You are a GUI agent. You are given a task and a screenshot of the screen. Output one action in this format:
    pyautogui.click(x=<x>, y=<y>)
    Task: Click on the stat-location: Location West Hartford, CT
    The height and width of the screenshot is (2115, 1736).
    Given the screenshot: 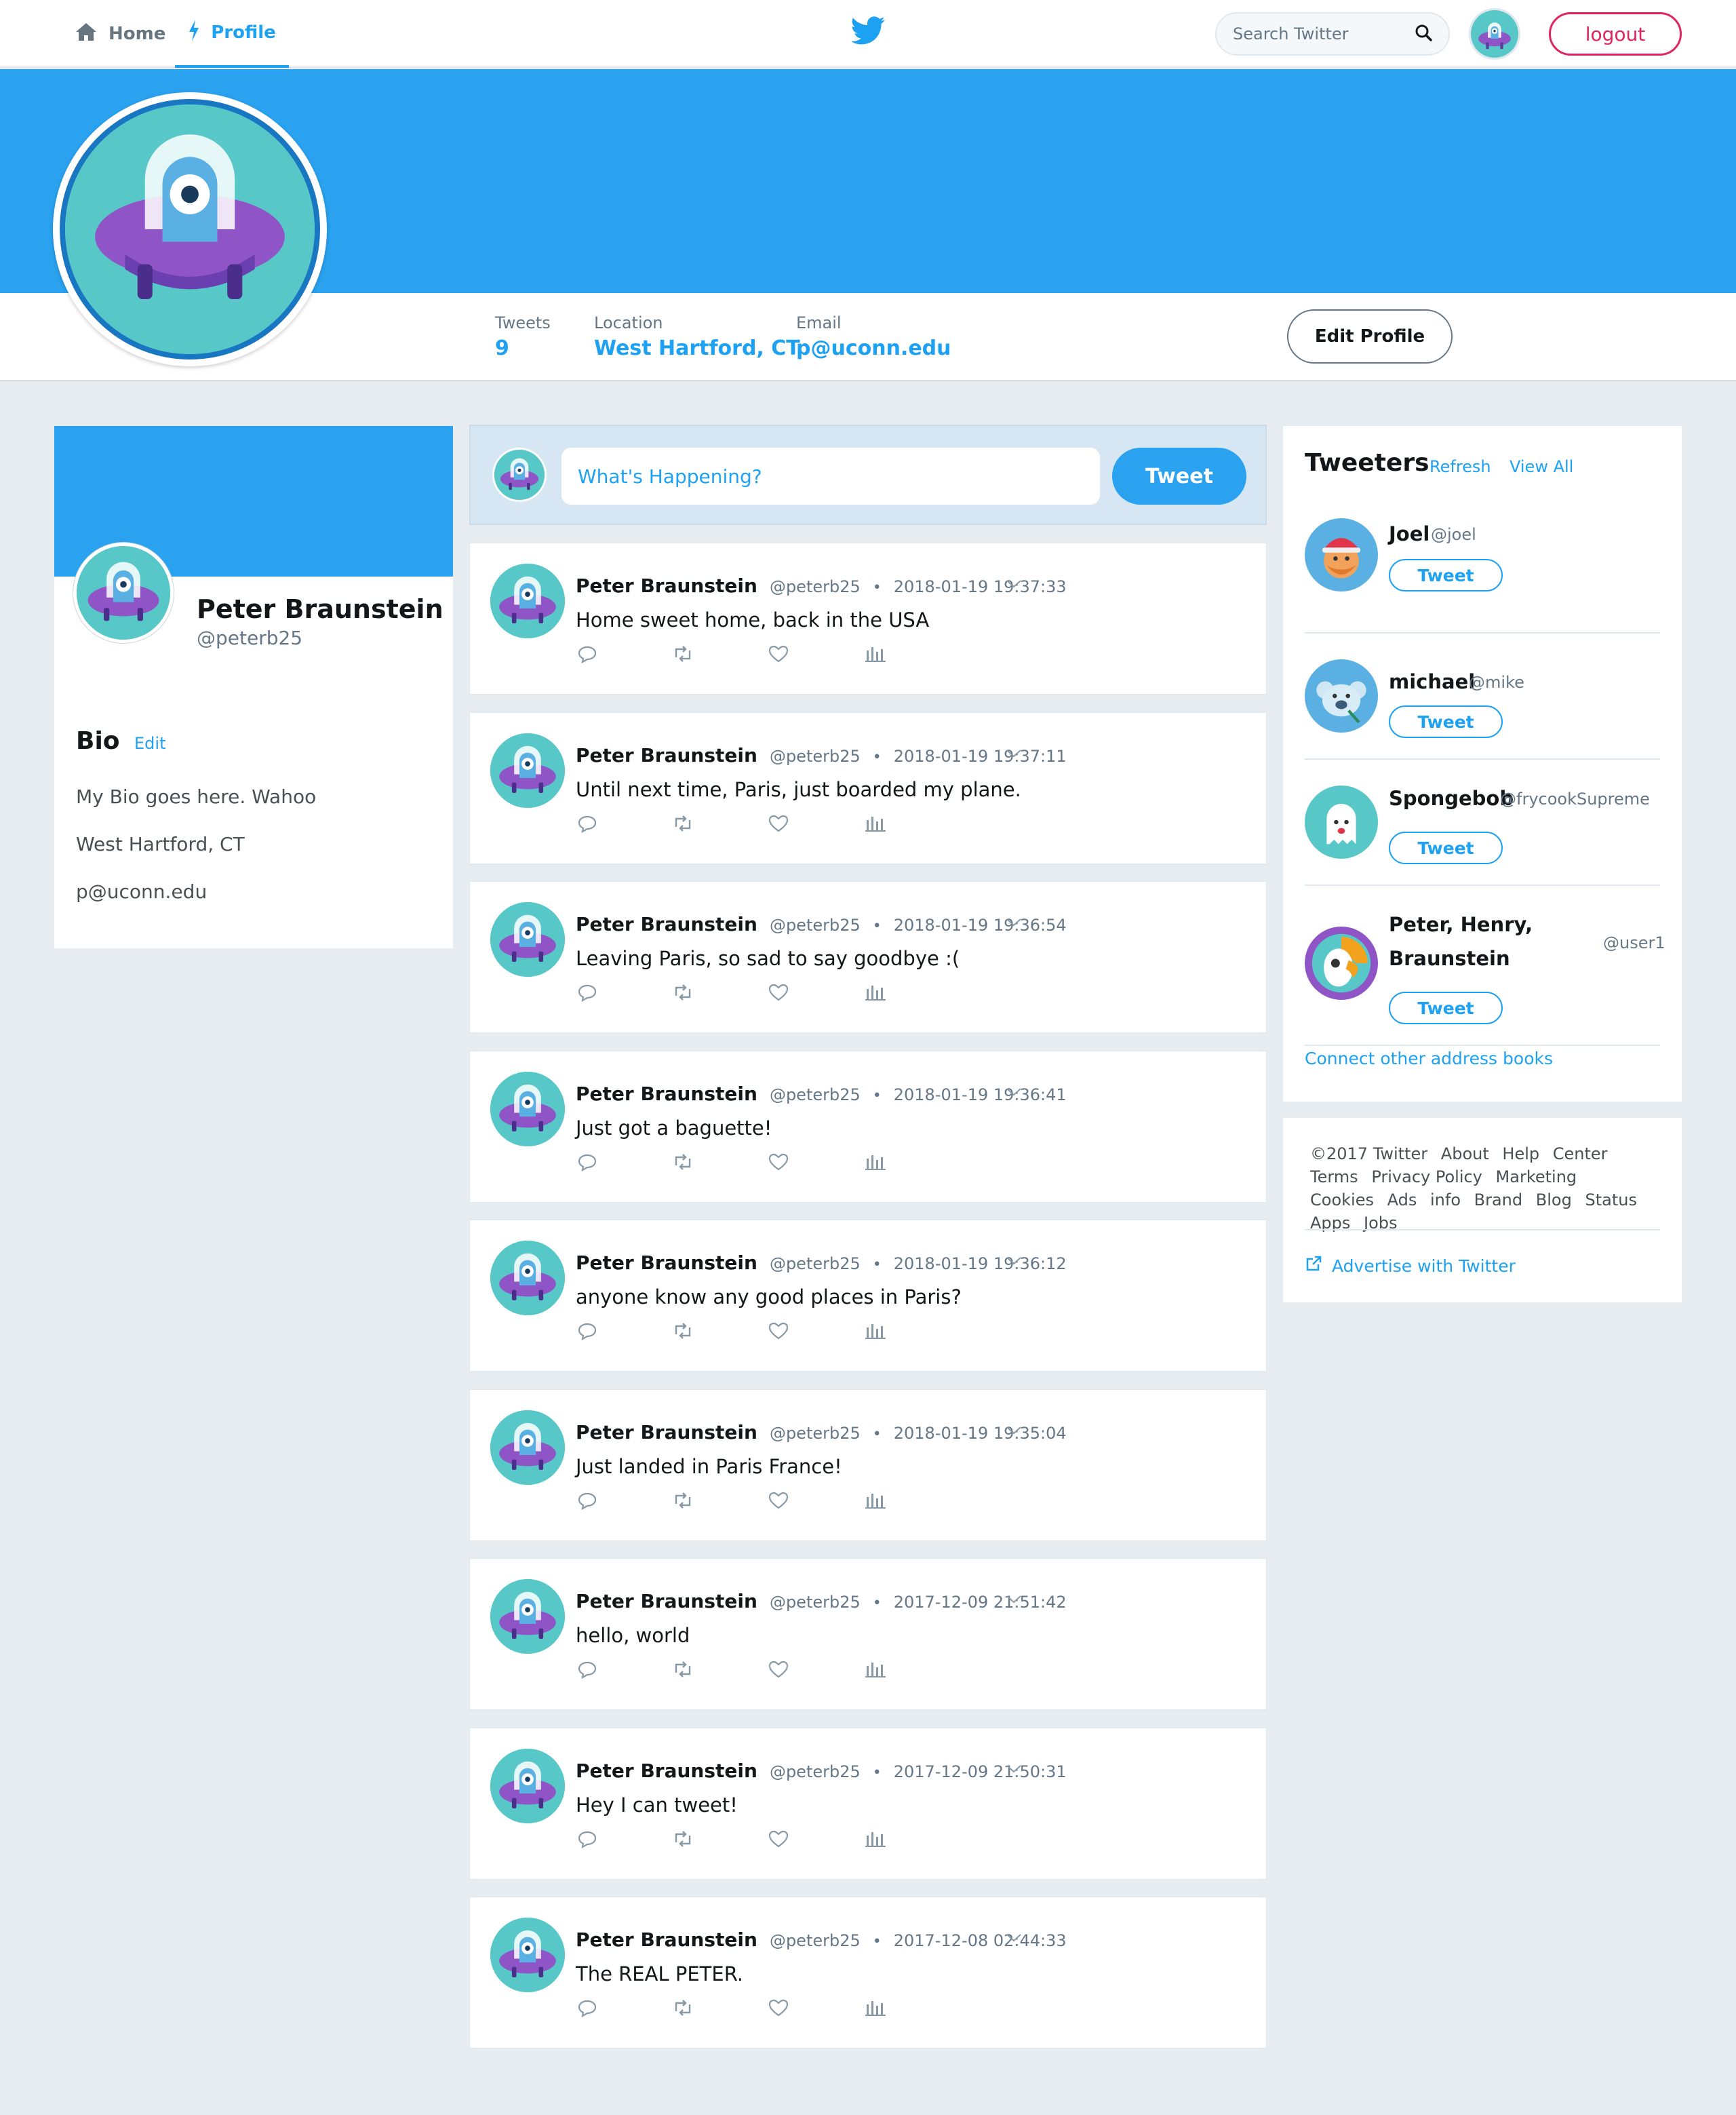 What is the action you would take?
    pyautogui.click(x=697, y=336)
    